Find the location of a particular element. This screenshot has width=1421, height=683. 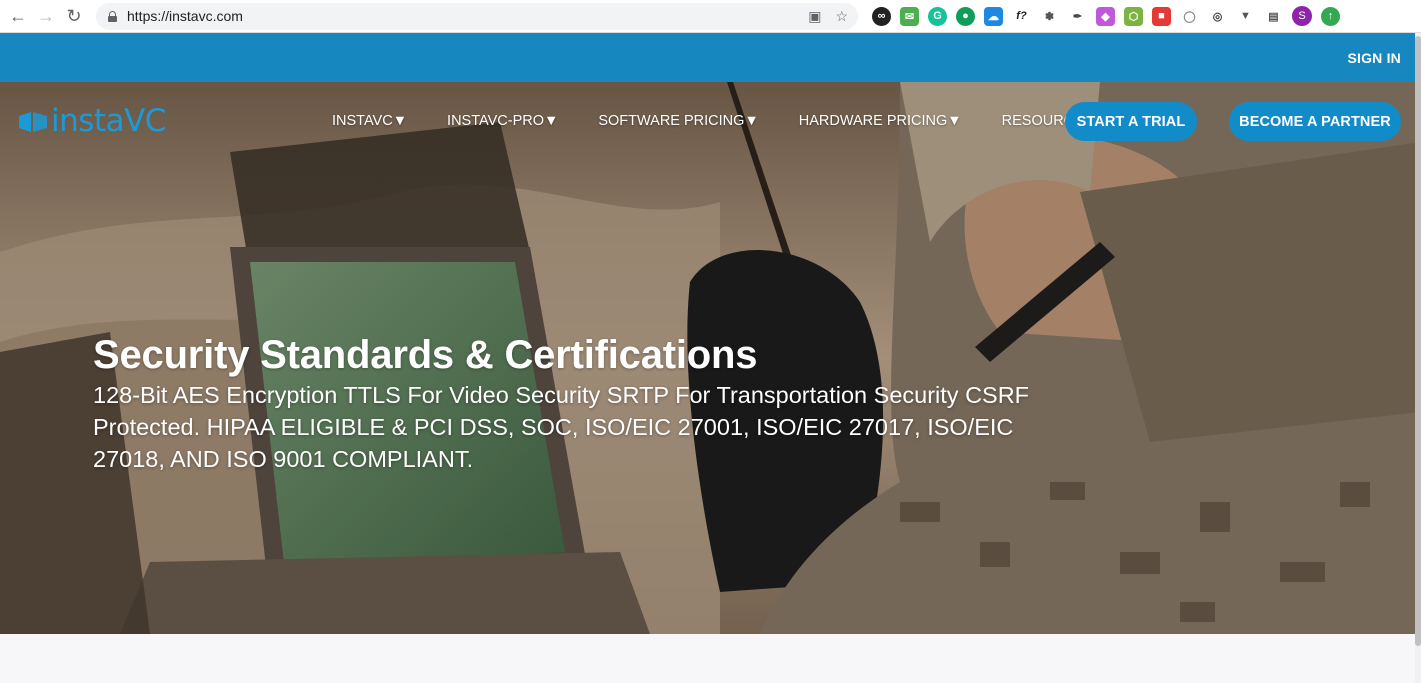

hero-title: Security Standards & Certifications is located at coordinates (425, 355).